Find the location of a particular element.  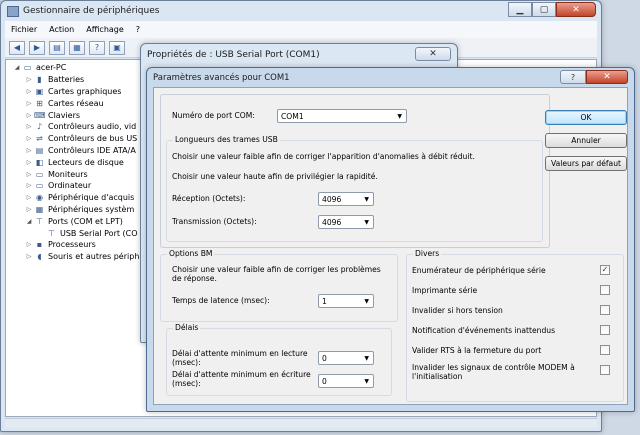

transmit-value: 4096 is located at coordinates (332, 222).